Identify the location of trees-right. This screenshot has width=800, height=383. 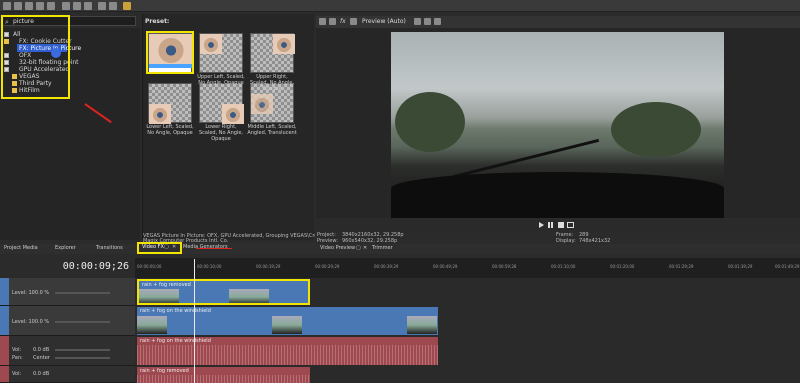
(656, 129).